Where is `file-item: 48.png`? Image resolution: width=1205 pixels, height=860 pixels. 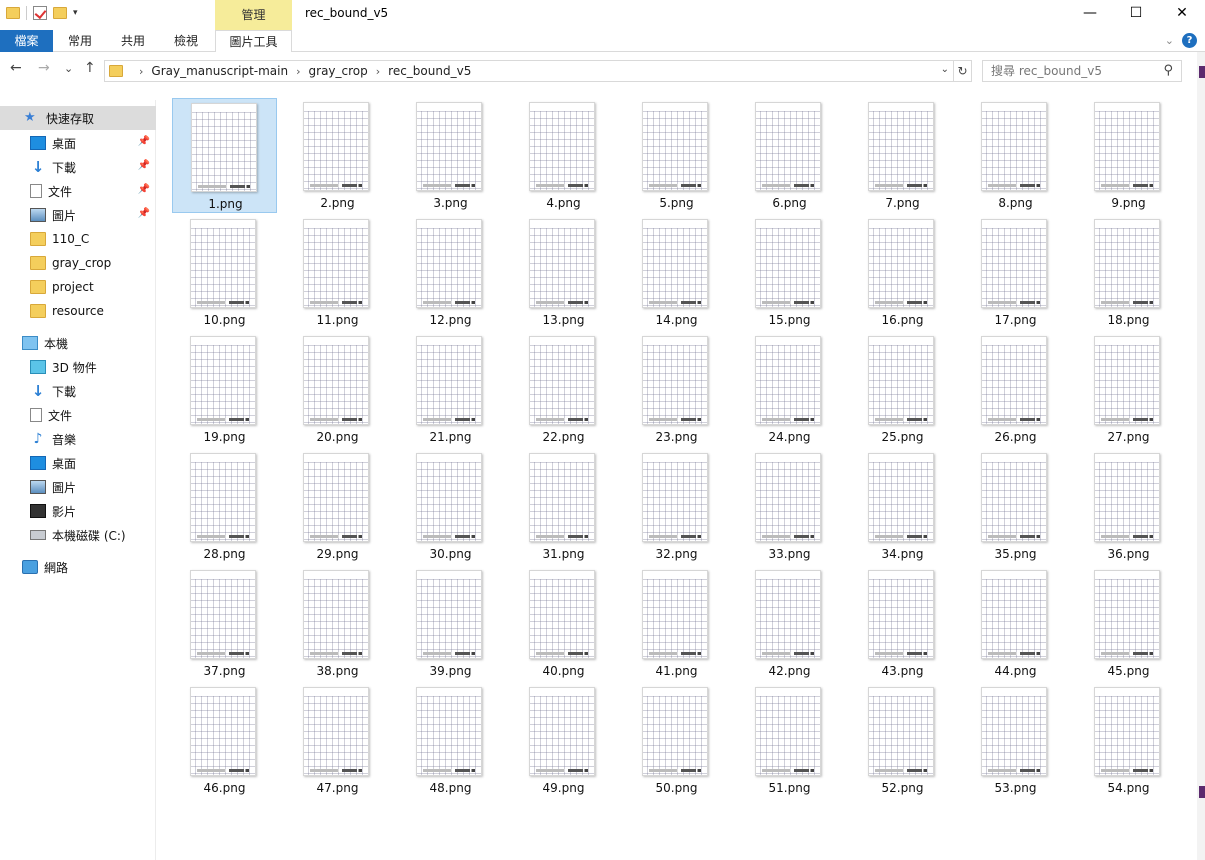 file-item: 48.png is located at coordinates (450, 740).